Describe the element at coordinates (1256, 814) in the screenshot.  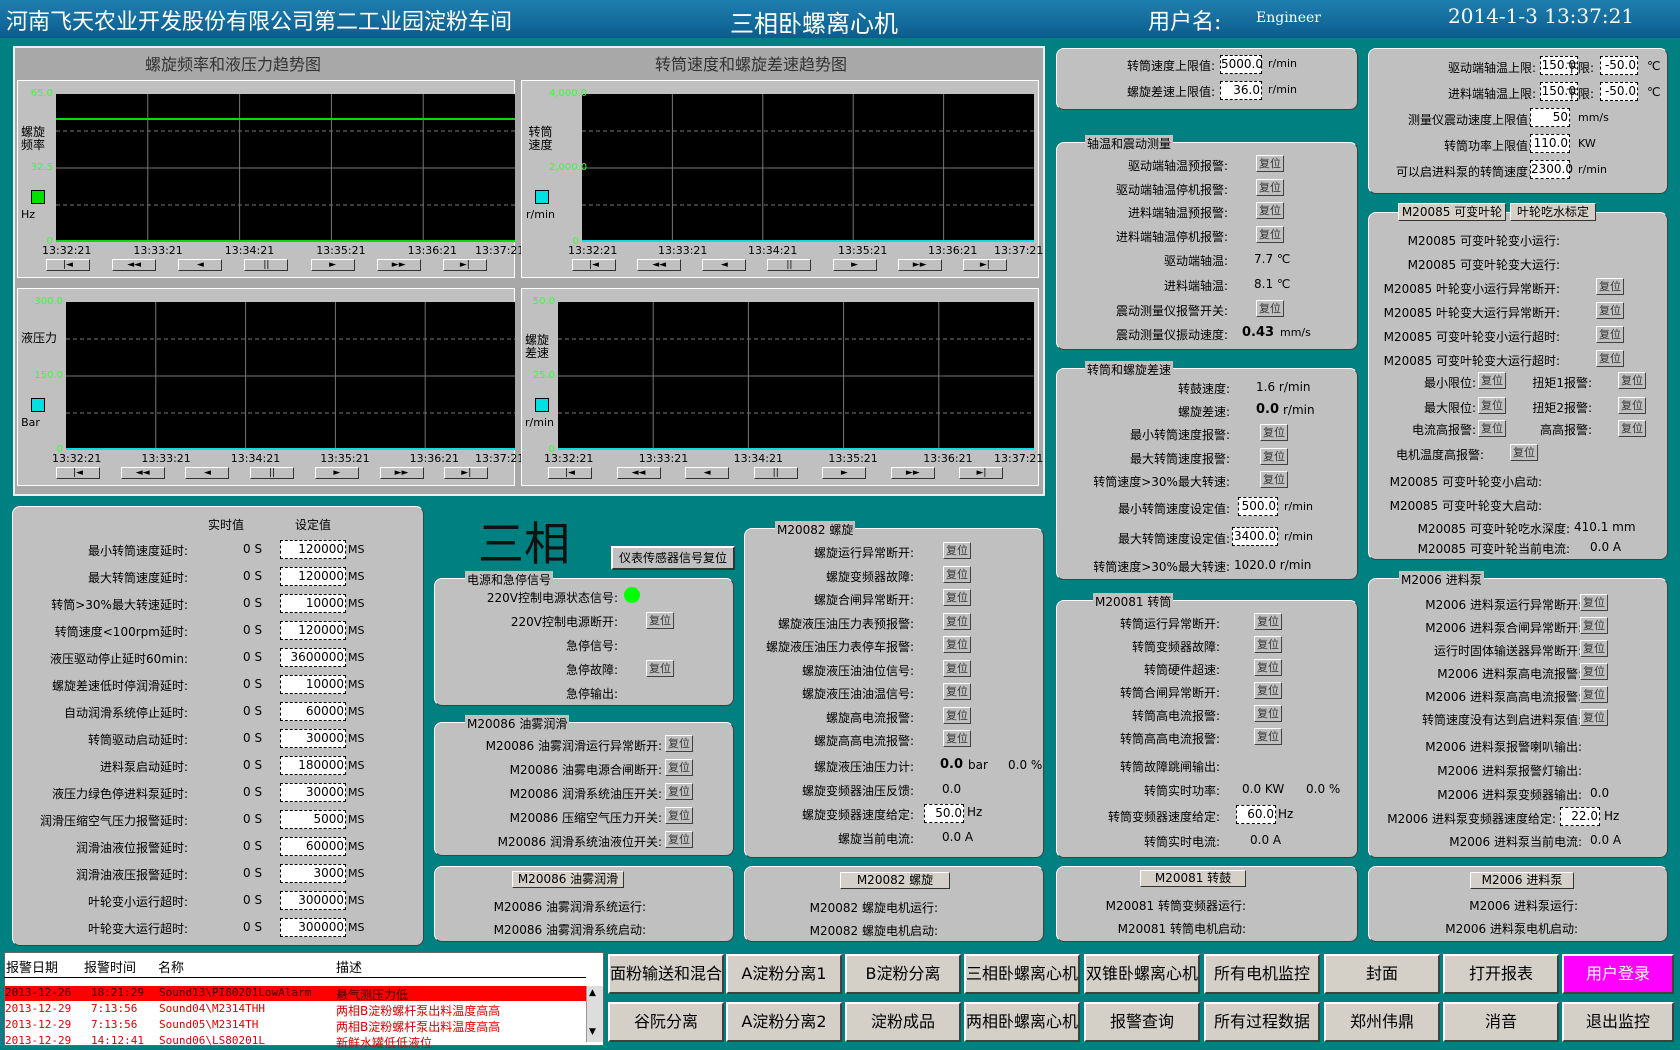
I see `drum-vfd-input: 60.0` at that location.